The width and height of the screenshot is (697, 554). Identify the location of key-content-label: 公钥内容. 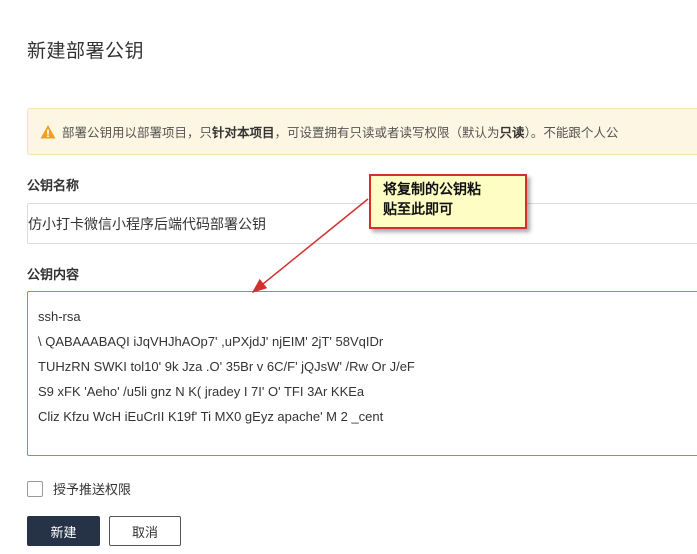
(53, 275).